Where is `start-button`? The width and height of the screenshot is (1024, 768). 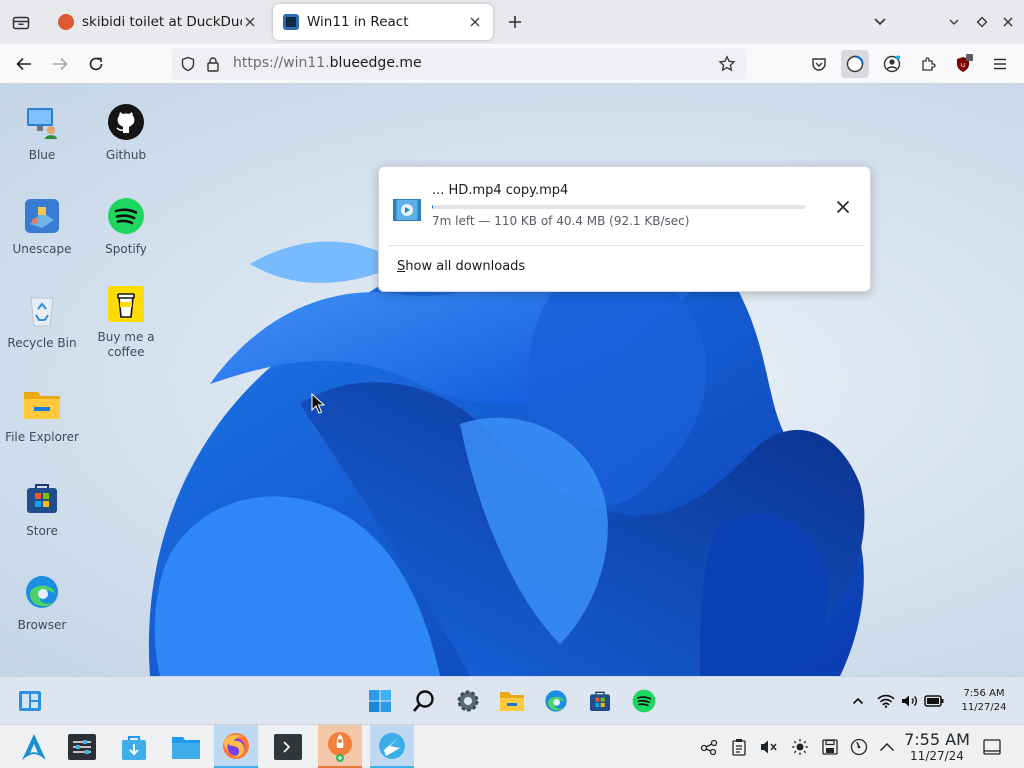
start-button is located at coordinates (380, 701).